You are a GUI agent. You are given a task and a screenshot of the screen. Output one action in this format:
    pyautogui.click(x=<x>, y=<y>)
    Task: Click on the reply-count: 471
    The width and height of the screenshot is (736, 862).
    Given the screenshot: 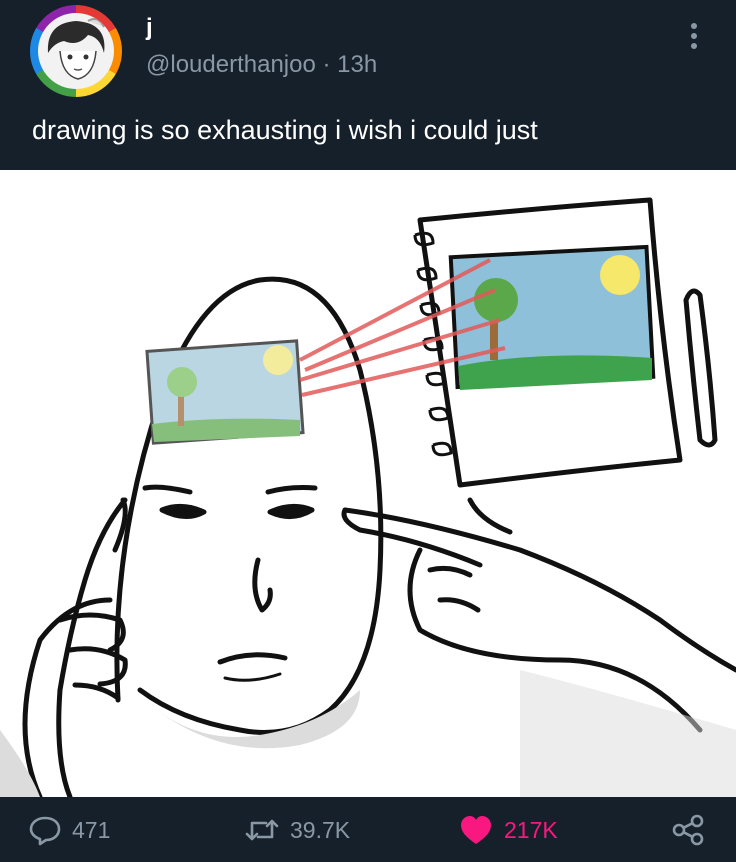 What is the action you would take?
    pyautogui.click(x=91, y=829)
    